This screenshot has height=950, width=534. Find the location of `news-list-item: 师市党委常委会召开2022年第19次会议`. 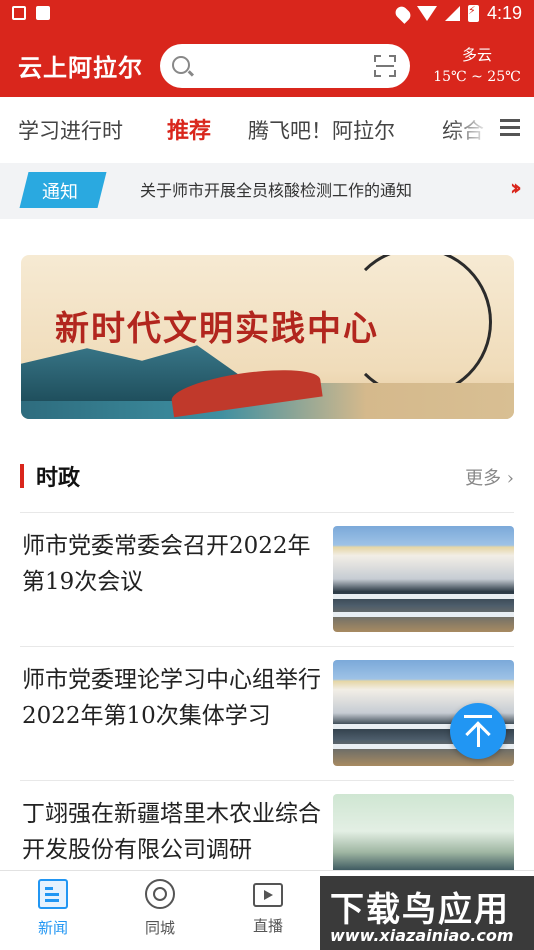

news-list-item: 师市党委常委会召开2022年第19次会议 is located at coordinates (267, 579).